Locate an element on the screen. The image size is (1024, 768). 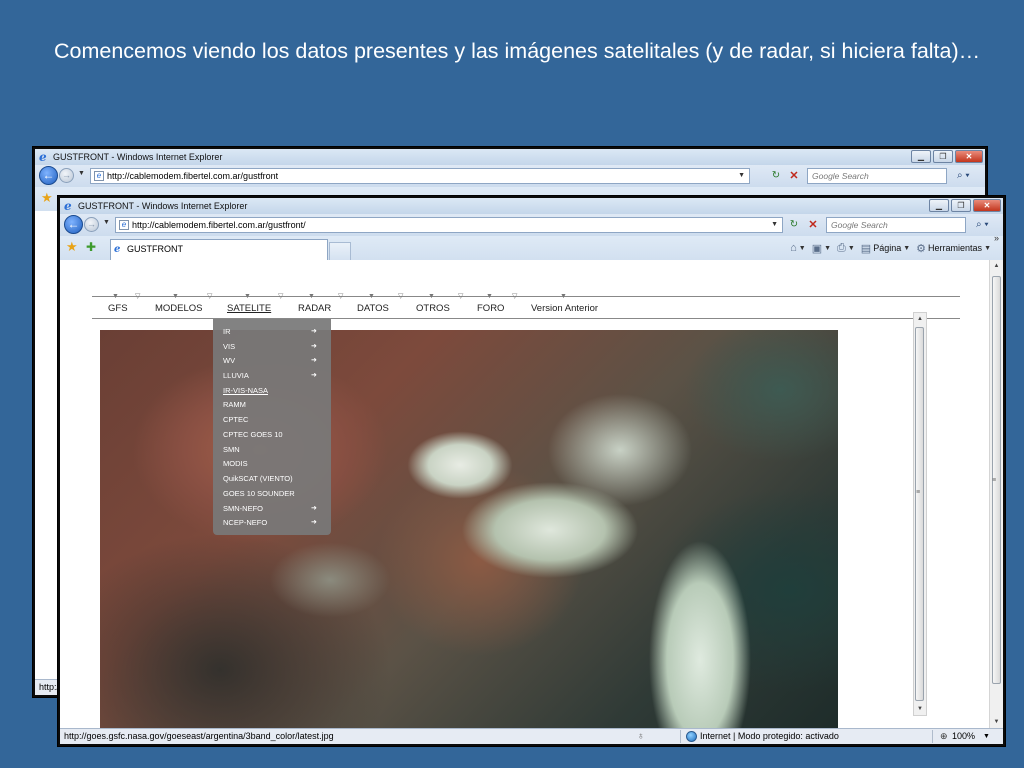
dropdown-item-ncep-nefo: NCEP-NEFO is located at coordinates (245, 522).